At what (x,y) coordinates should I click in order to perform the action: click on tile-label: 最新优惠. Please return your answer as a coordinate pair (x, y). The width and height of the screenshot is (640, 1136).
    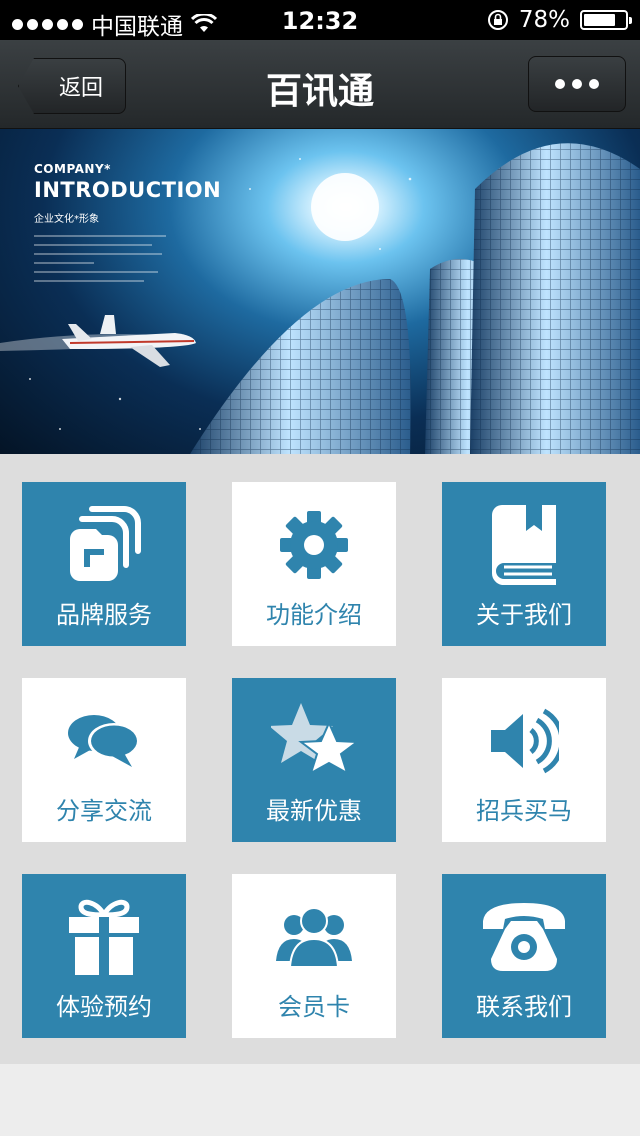
    Looking at the image, I should click on (314, 811).